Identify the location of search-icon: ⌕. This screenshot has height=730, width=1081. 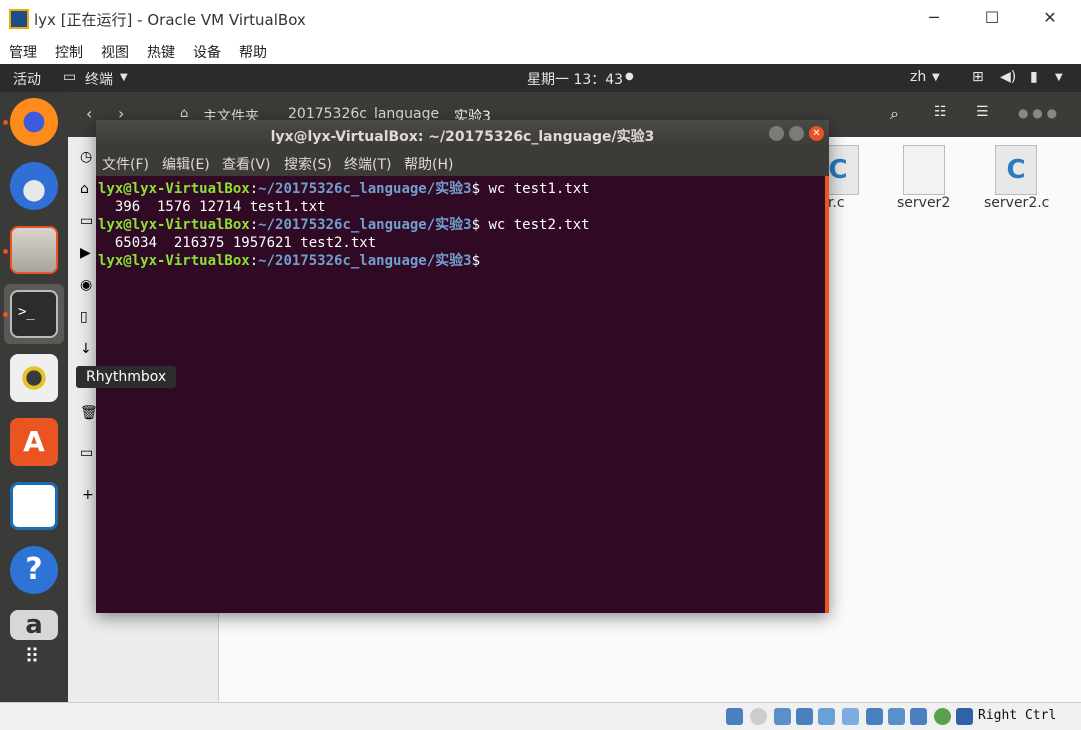
(894, 114).